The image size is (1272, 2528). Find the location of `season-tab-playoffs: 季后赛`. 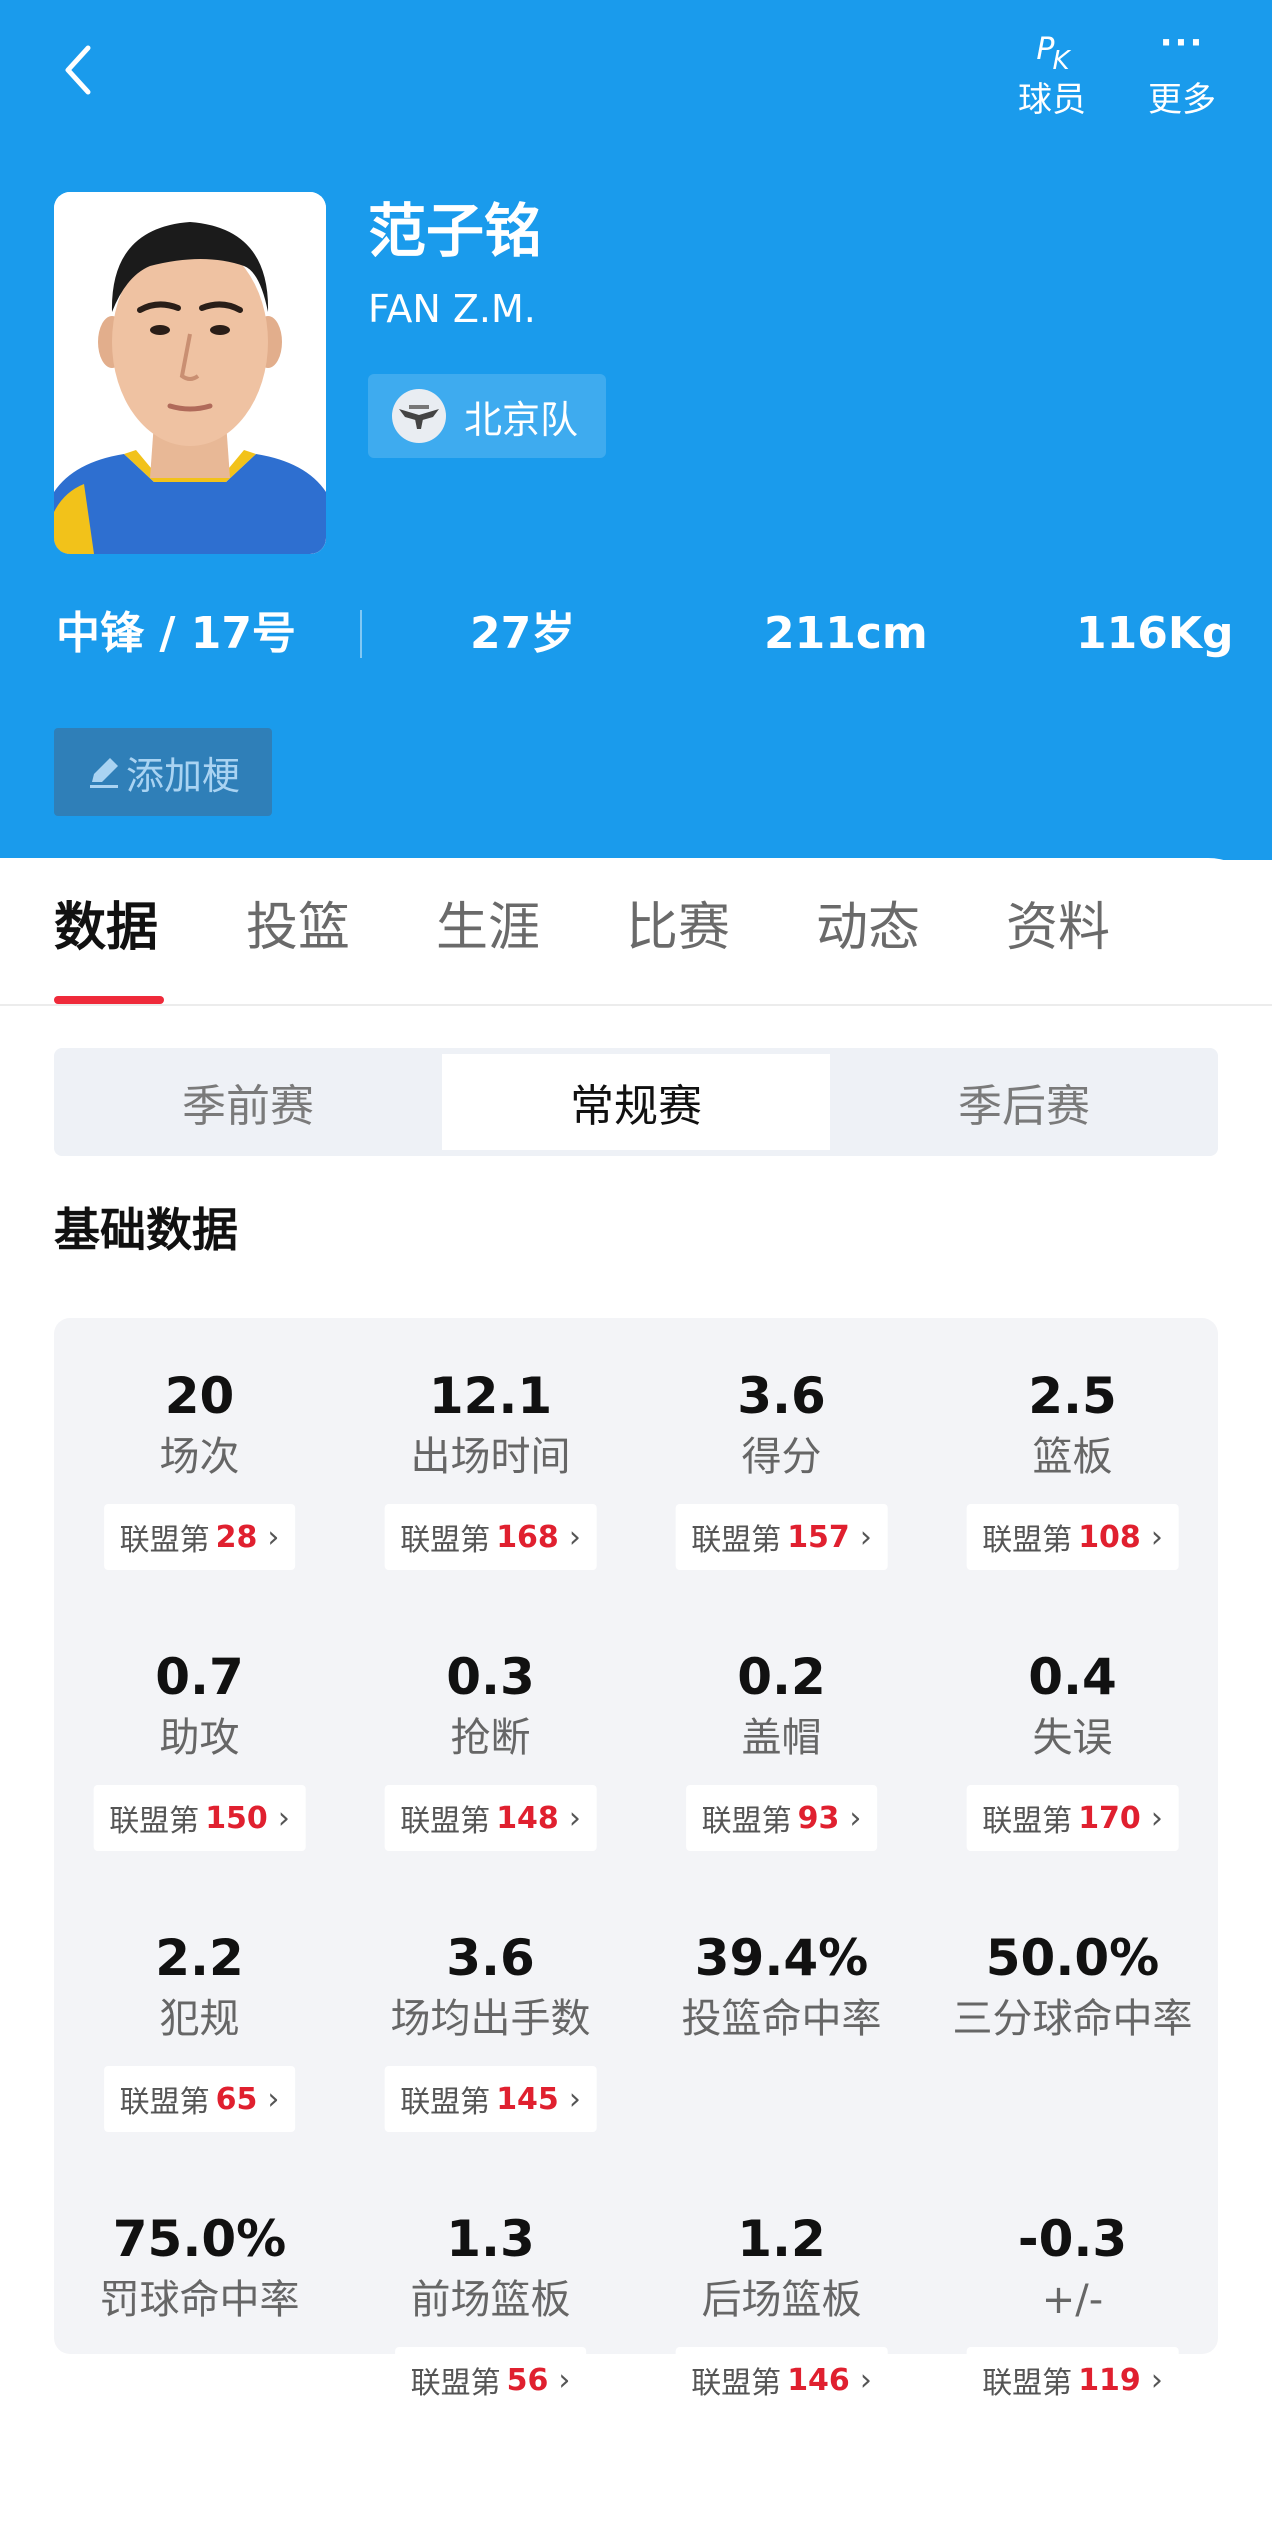

season-tab-playoffs: 季后赛 is located at coordinates (1024, 1102).